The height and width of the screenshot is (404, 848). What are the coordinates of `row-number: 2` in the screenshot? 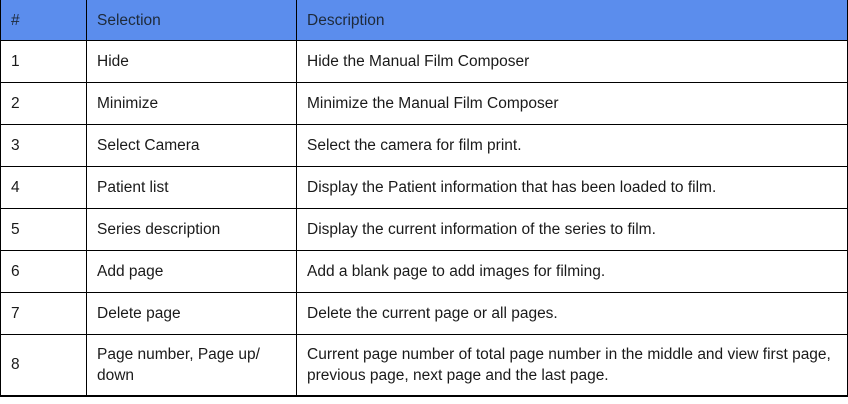 It's located at (43, 103).